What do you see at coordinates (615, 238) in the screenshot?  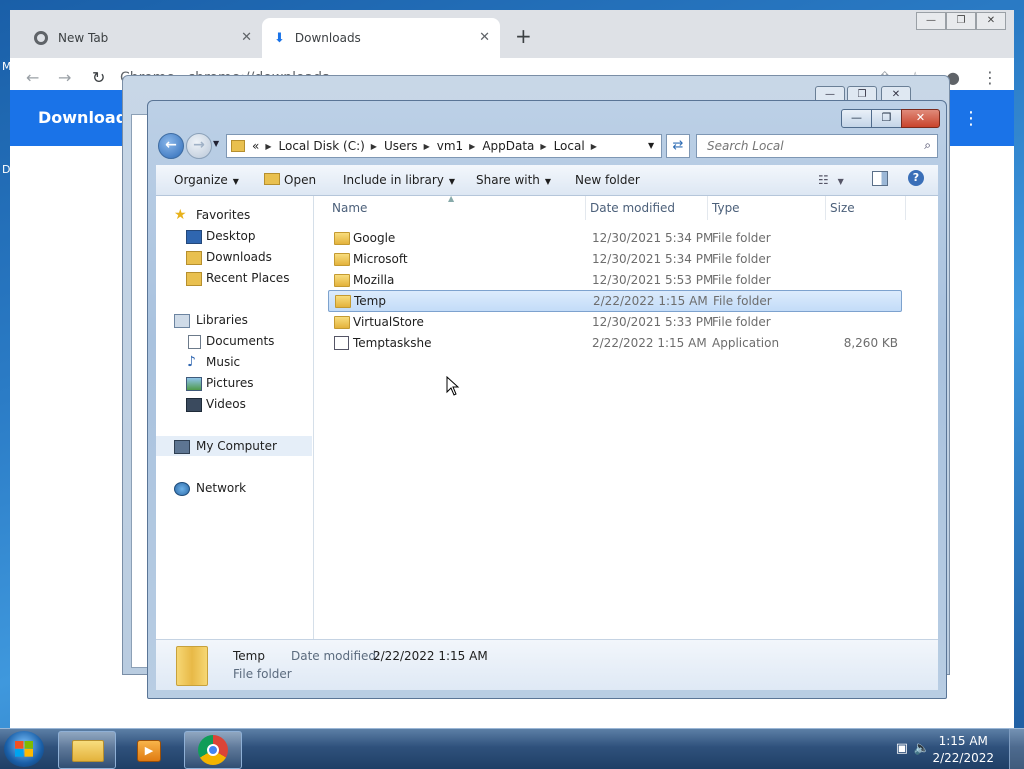 I see `file-row-google: Google 12/30/2021 5:34 PM File folder` at bounding box center [615, 238].